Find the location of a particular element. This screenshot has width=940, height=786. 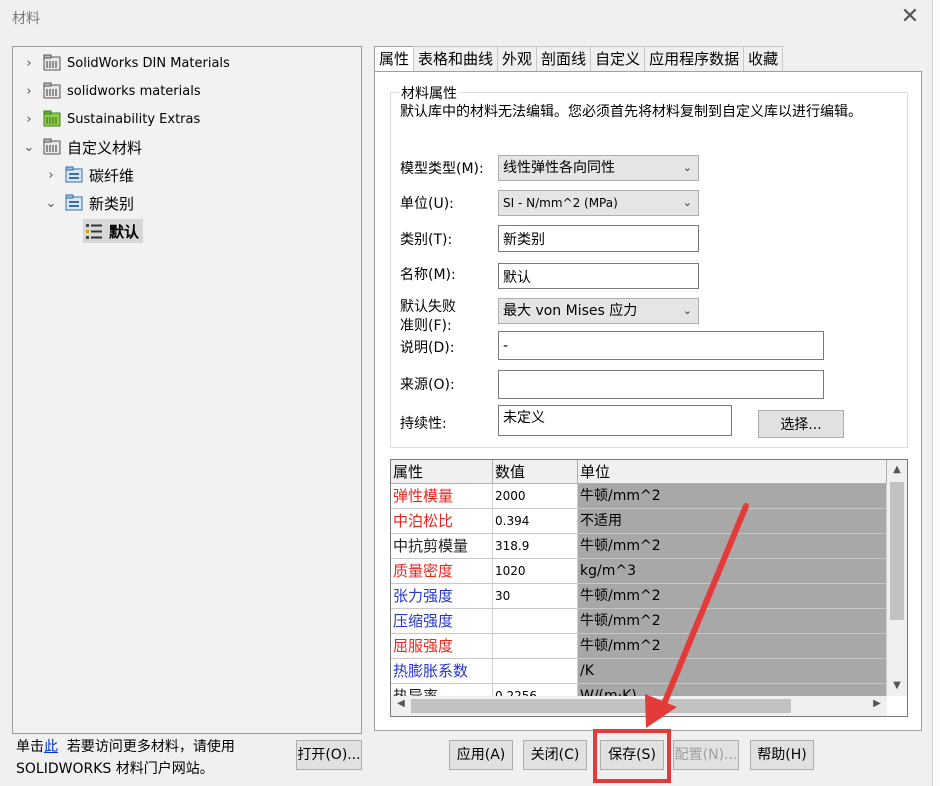

cell-property: 质量密度 is located at coordinates (442, 571).